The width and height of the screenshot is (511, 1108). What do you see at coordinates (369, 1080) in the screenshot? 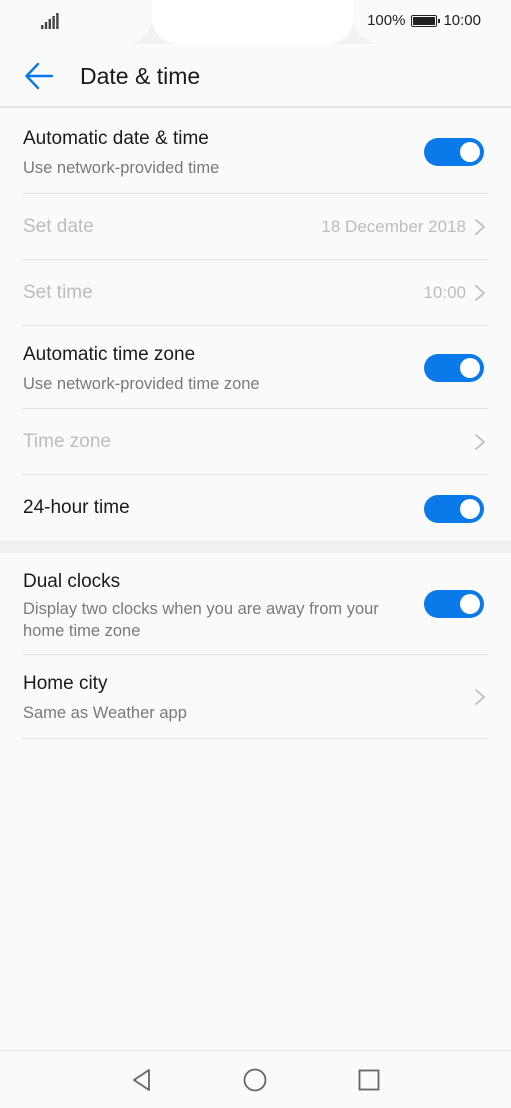
I see `square-recent-icon` at bounding box center [369, 1080].